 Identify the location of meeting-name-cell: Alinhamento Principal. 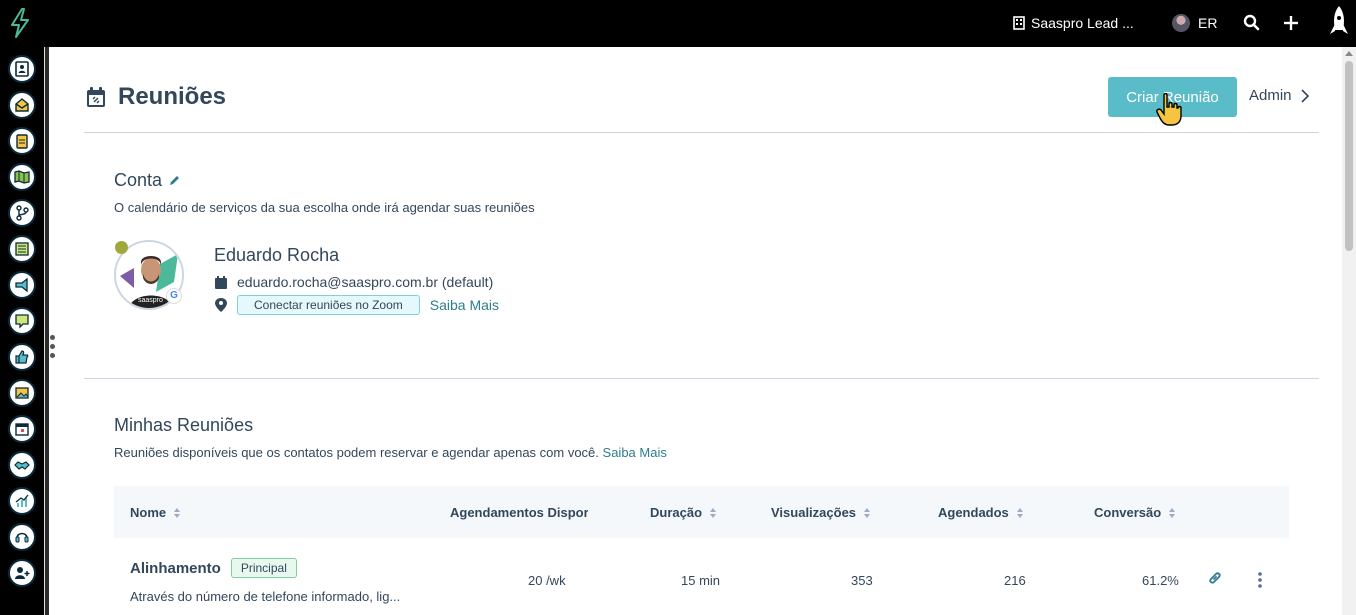
(213, 568).